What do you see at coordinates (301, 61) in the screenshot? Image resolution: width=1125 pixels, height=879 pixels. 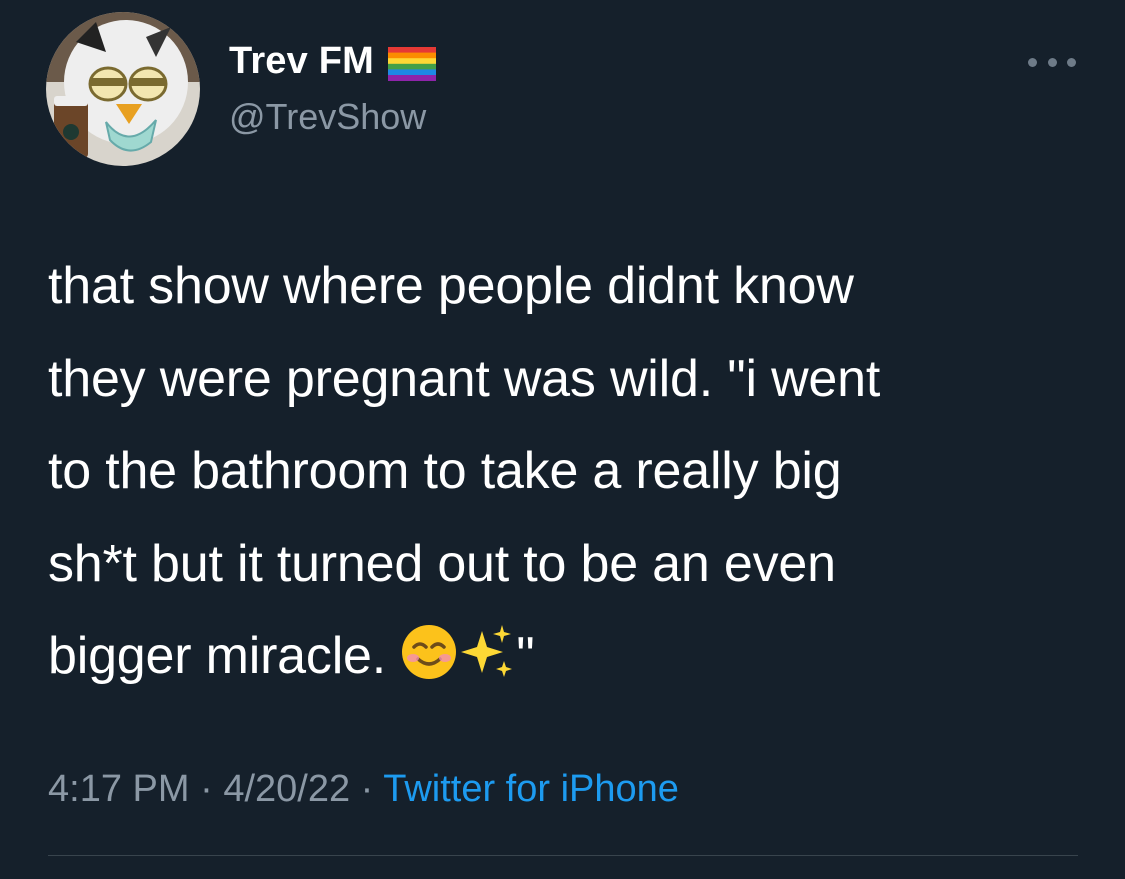 I see `author-display-name: Trev FM` at bounding box center [301, 61].